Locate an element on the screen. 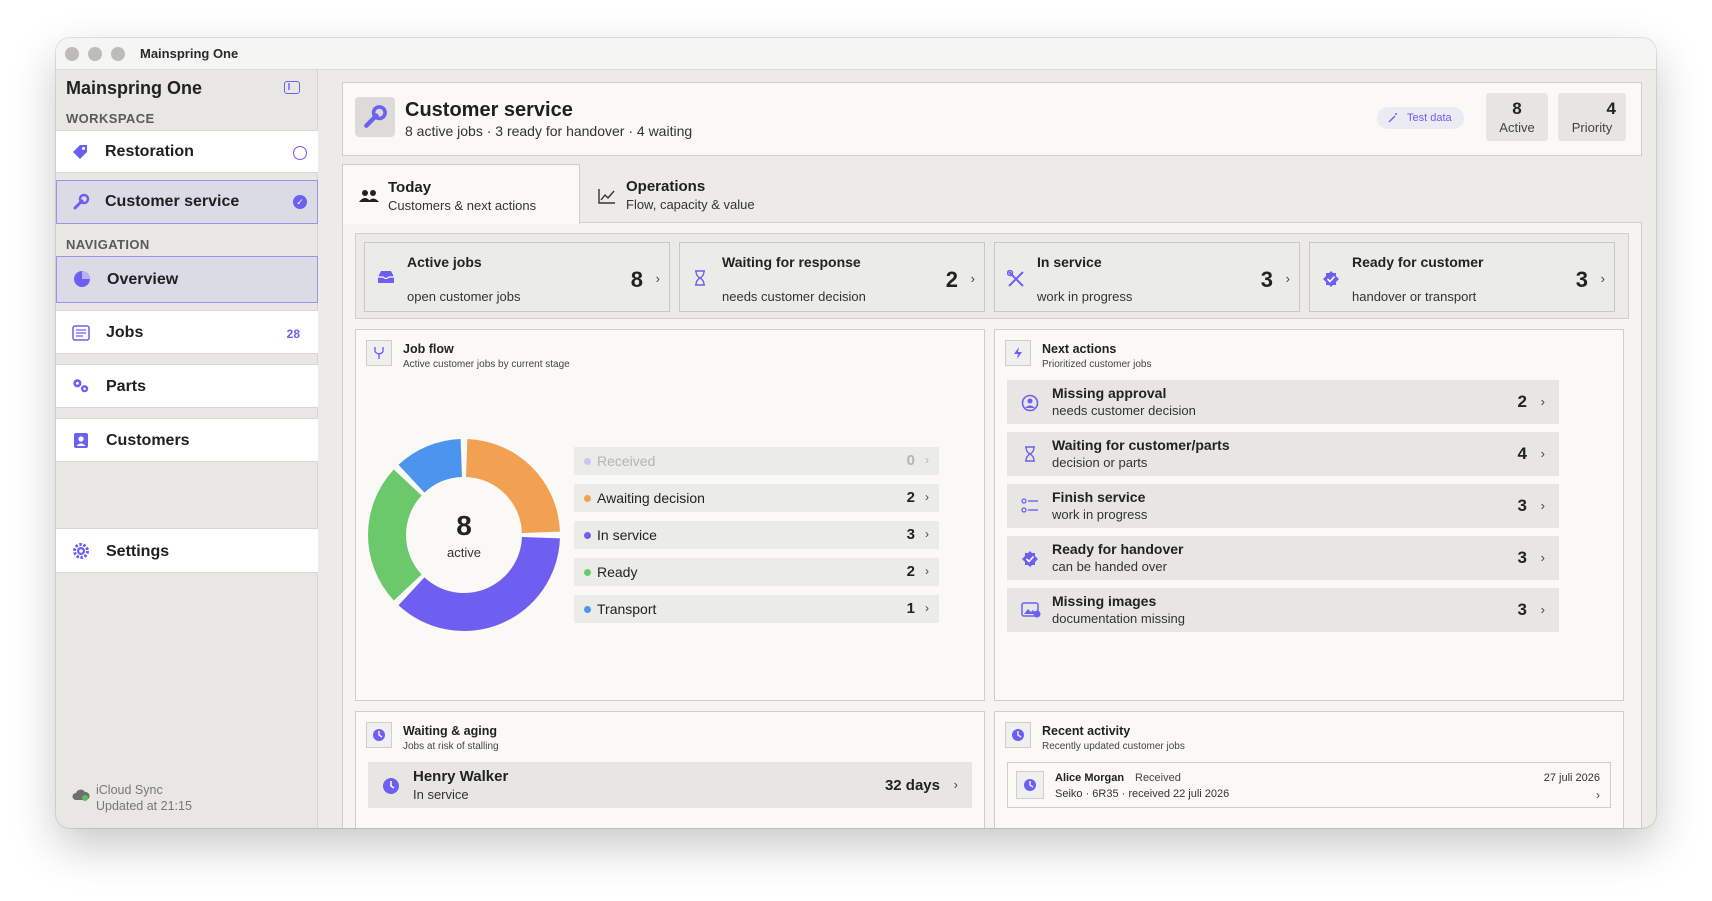 The image size is (1712, 901). magic-wand-icon is located at coordinates (1392, 118).